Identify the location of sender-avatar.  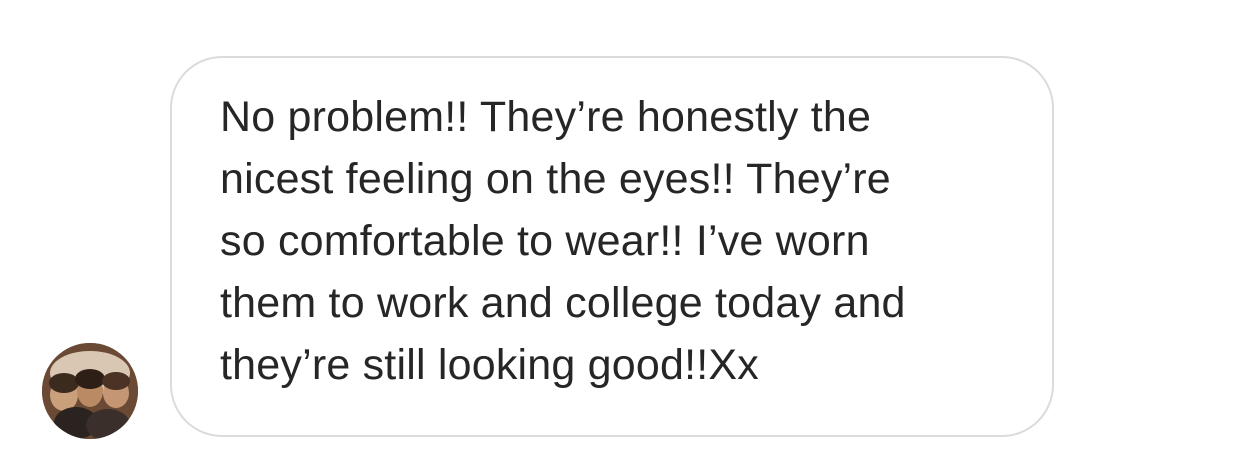
(90, 391).